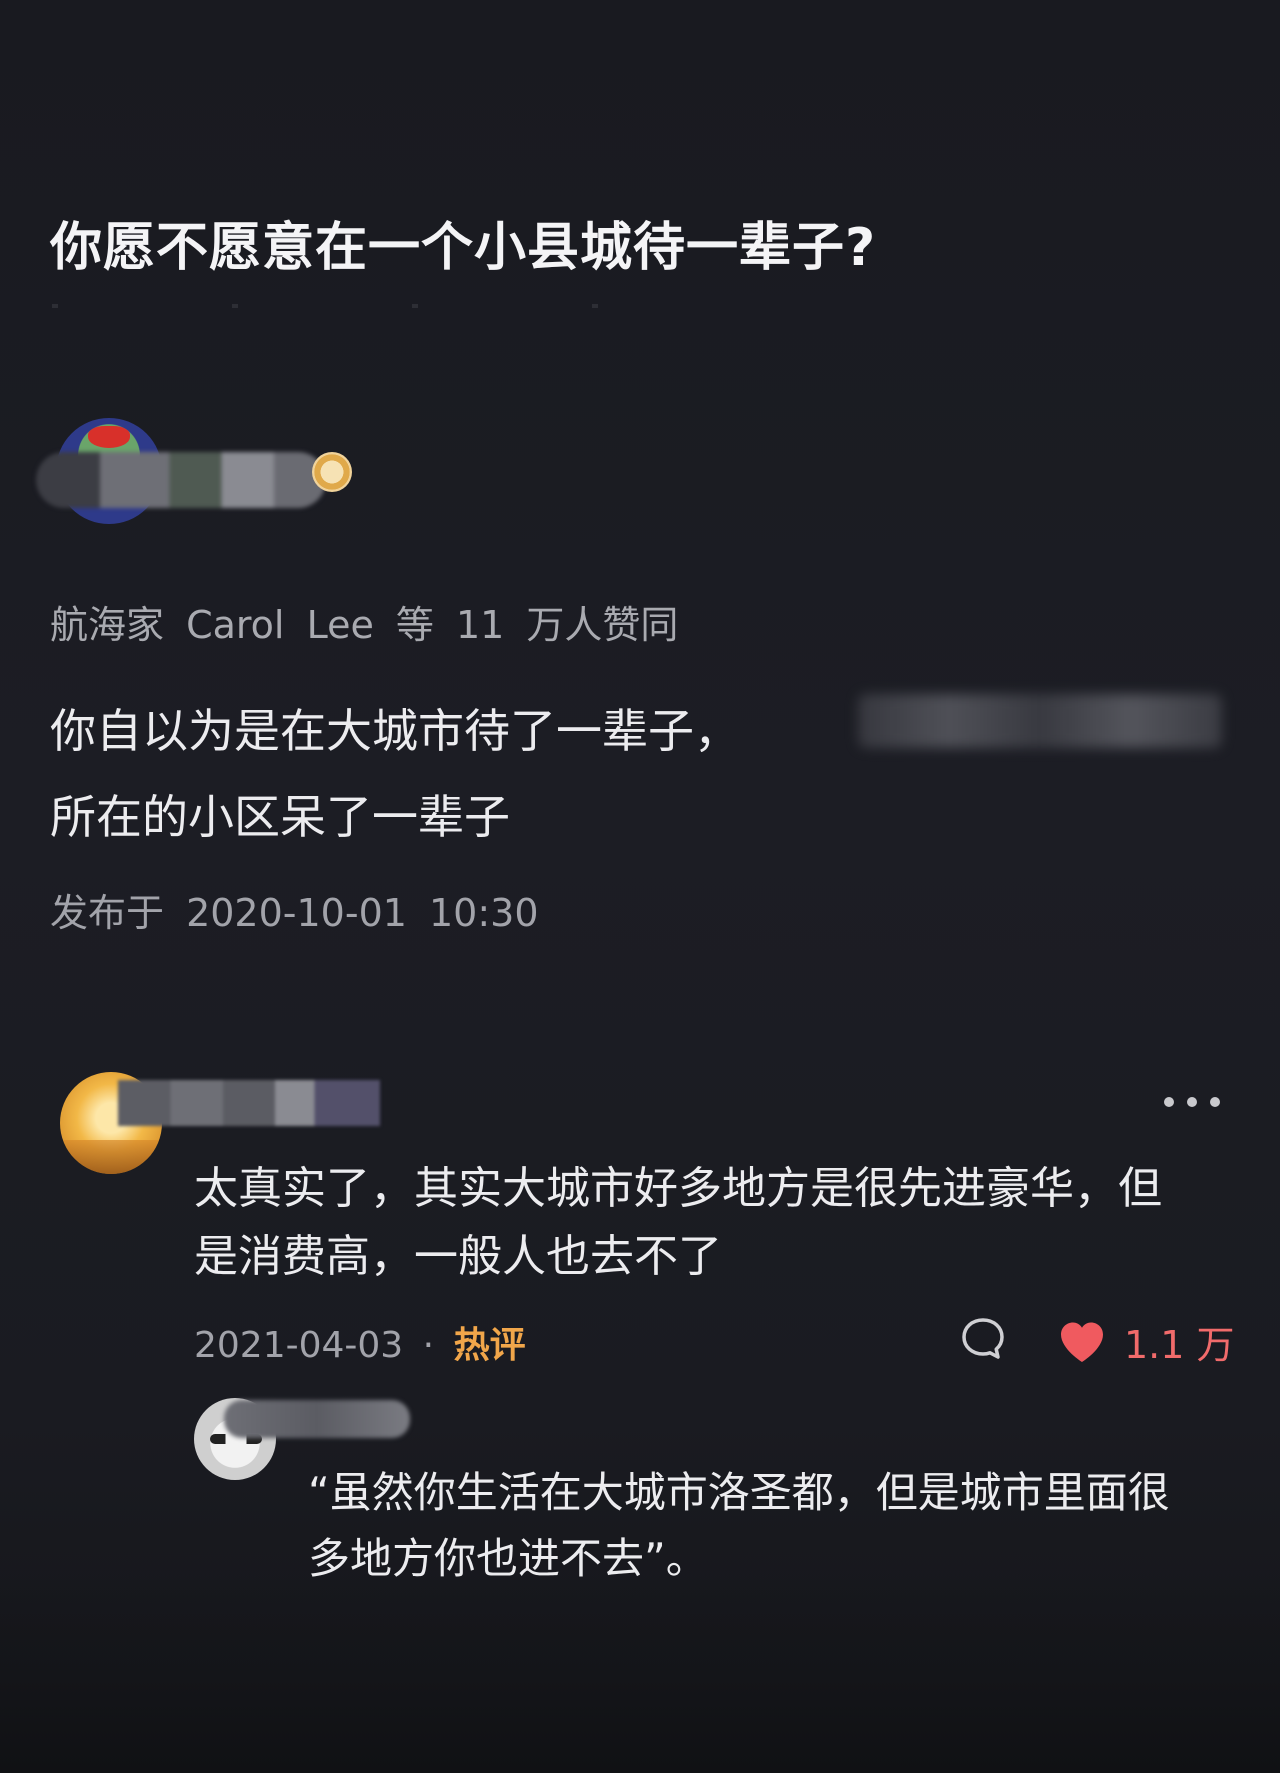  What do you see at coordinates (1192, 1102) in the screenshot?
I see `more-dots-icon` at bounding box center [1192, 1102].